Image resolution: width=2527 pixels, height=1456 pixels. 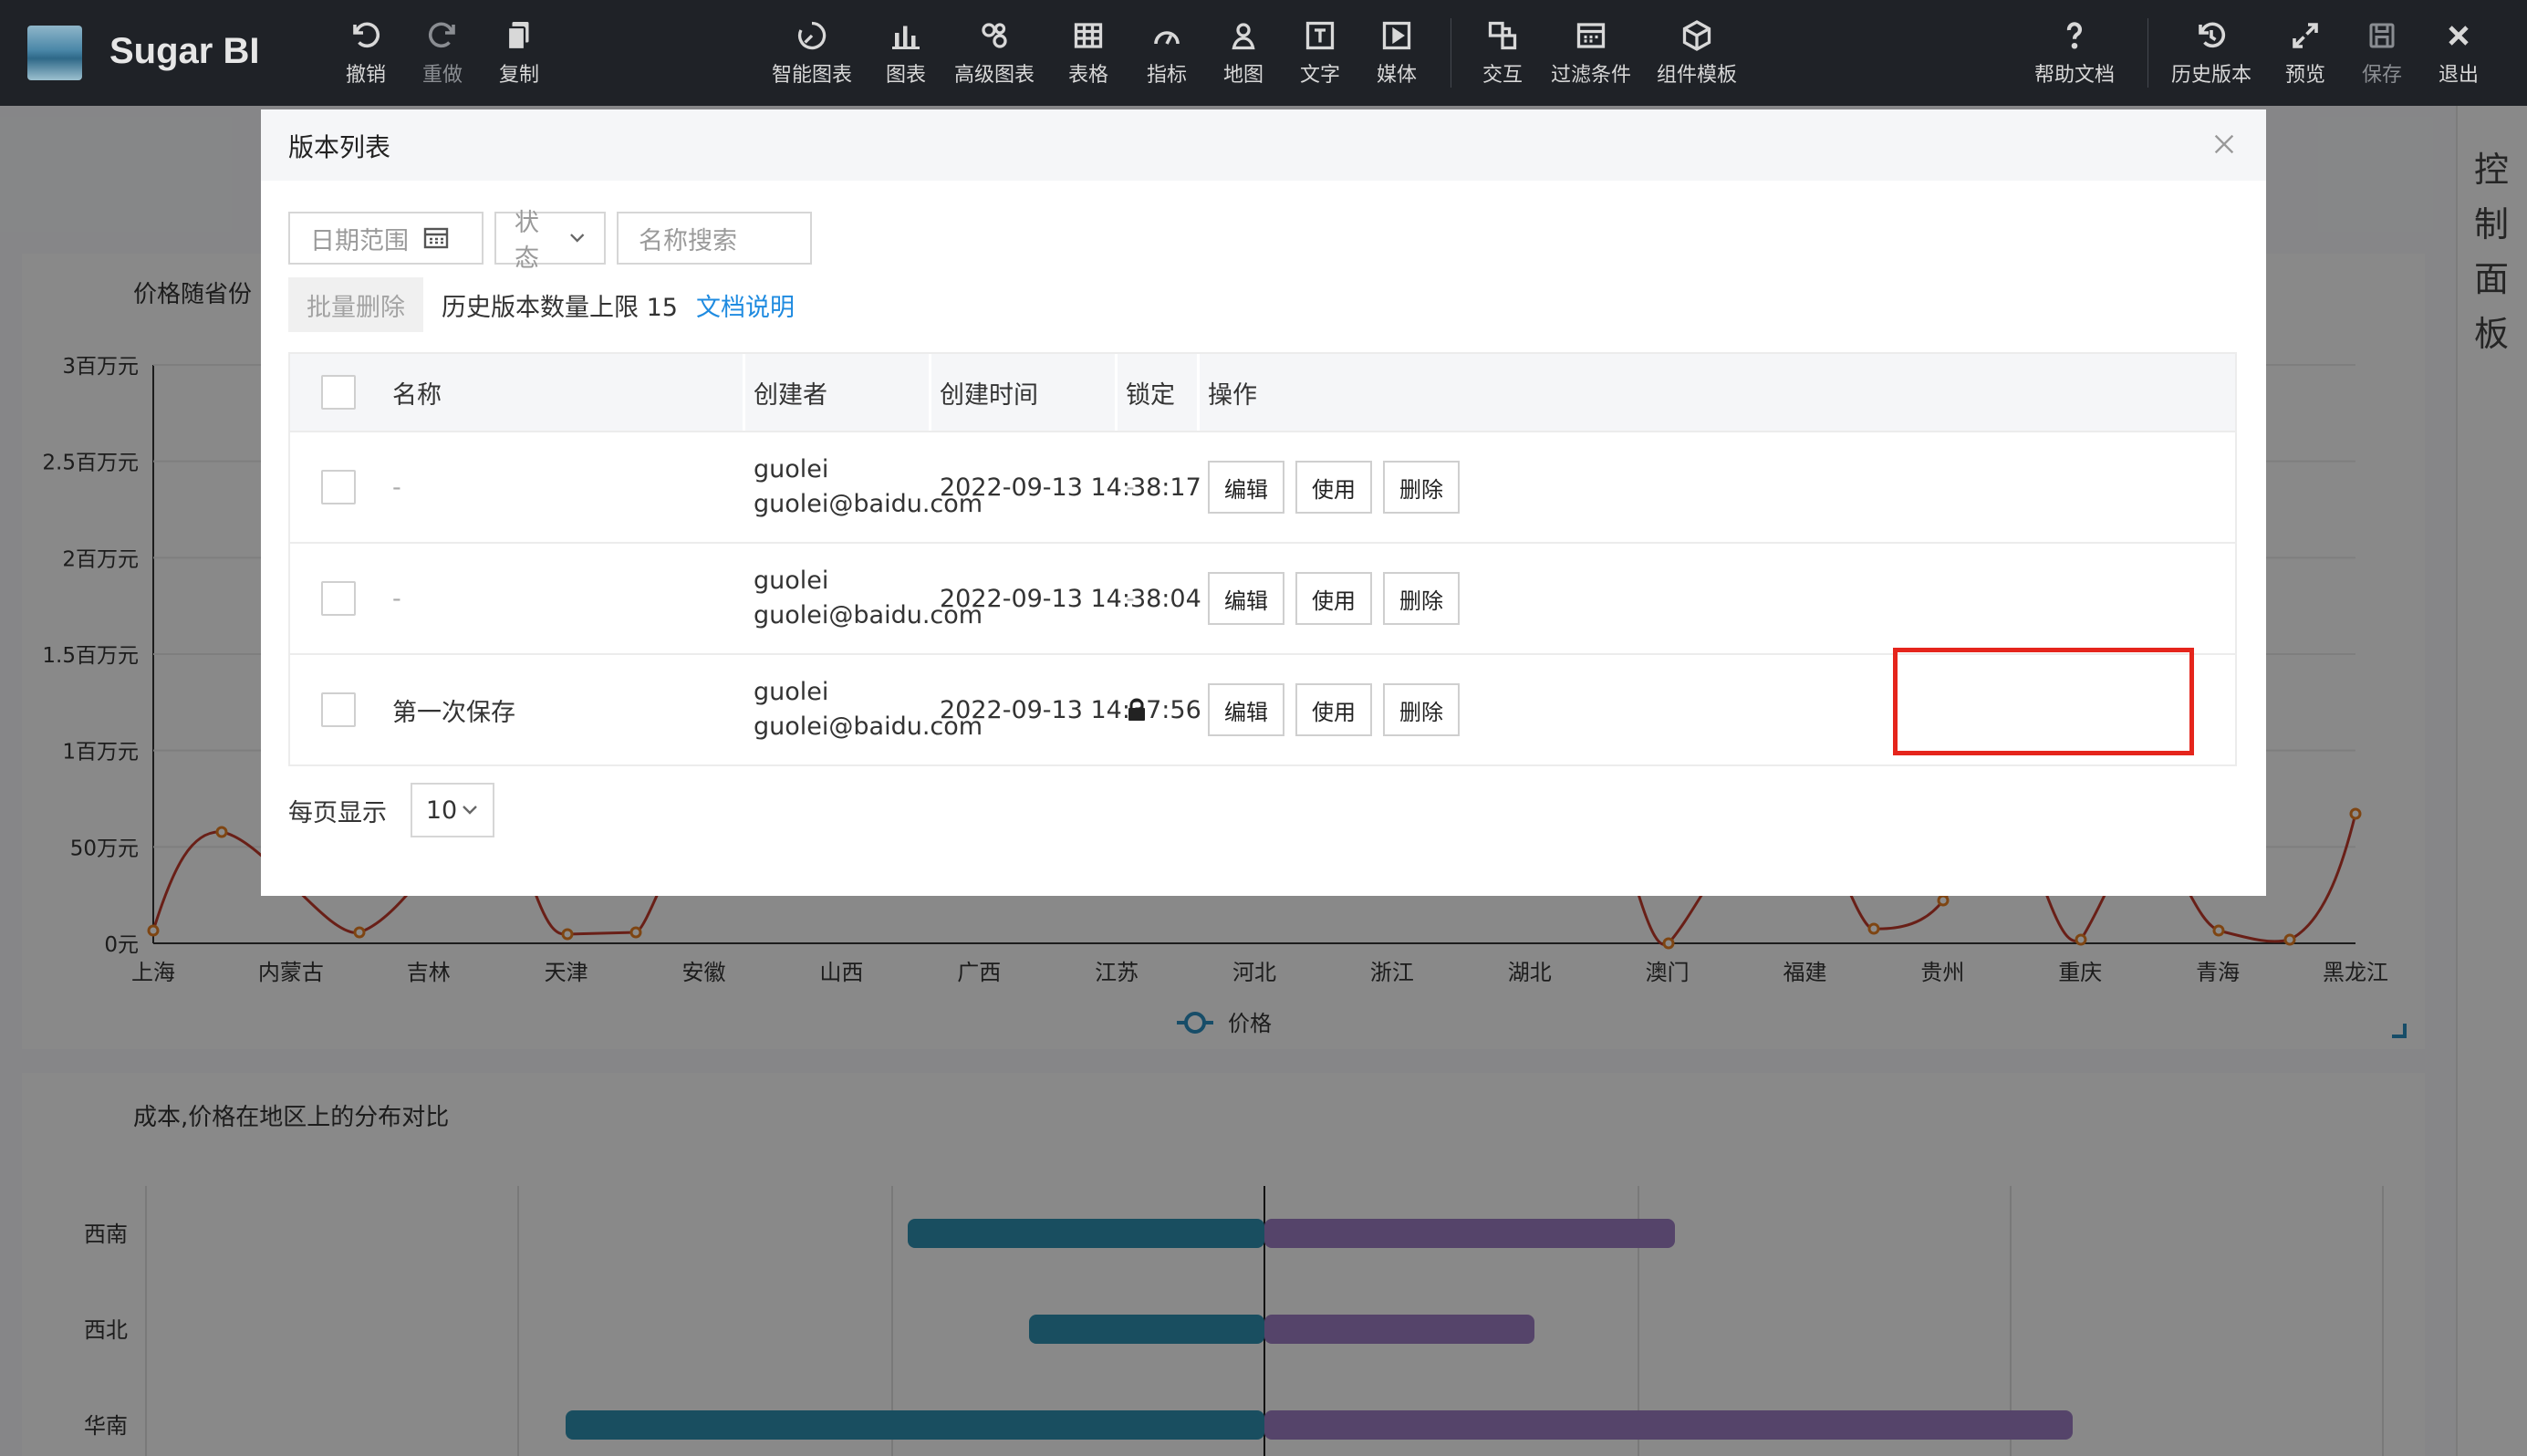 I want to click on table-header: 名称 创建者 创建时间 锁定 操作, so click(x=1263, y=392).